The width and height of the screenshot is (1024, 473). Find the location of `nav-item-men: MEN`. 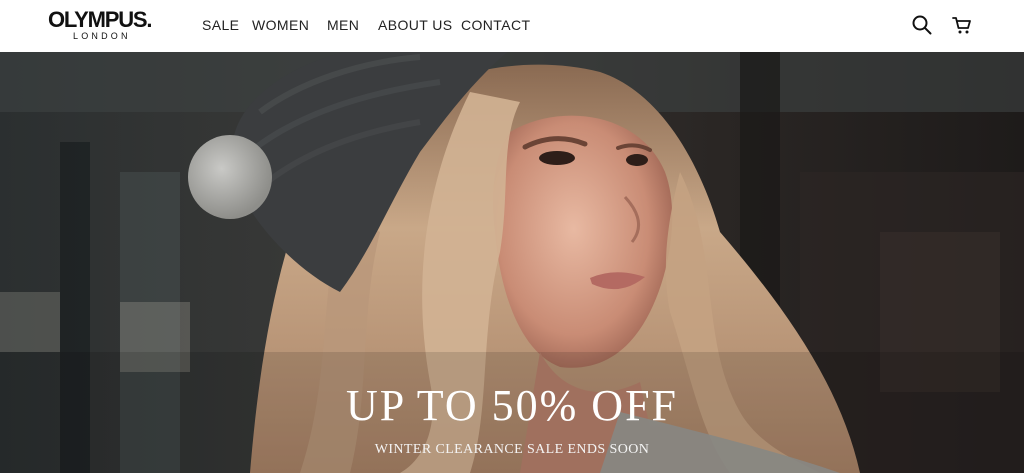

nav-item-men: MEN is located at coordinates (343, 25).